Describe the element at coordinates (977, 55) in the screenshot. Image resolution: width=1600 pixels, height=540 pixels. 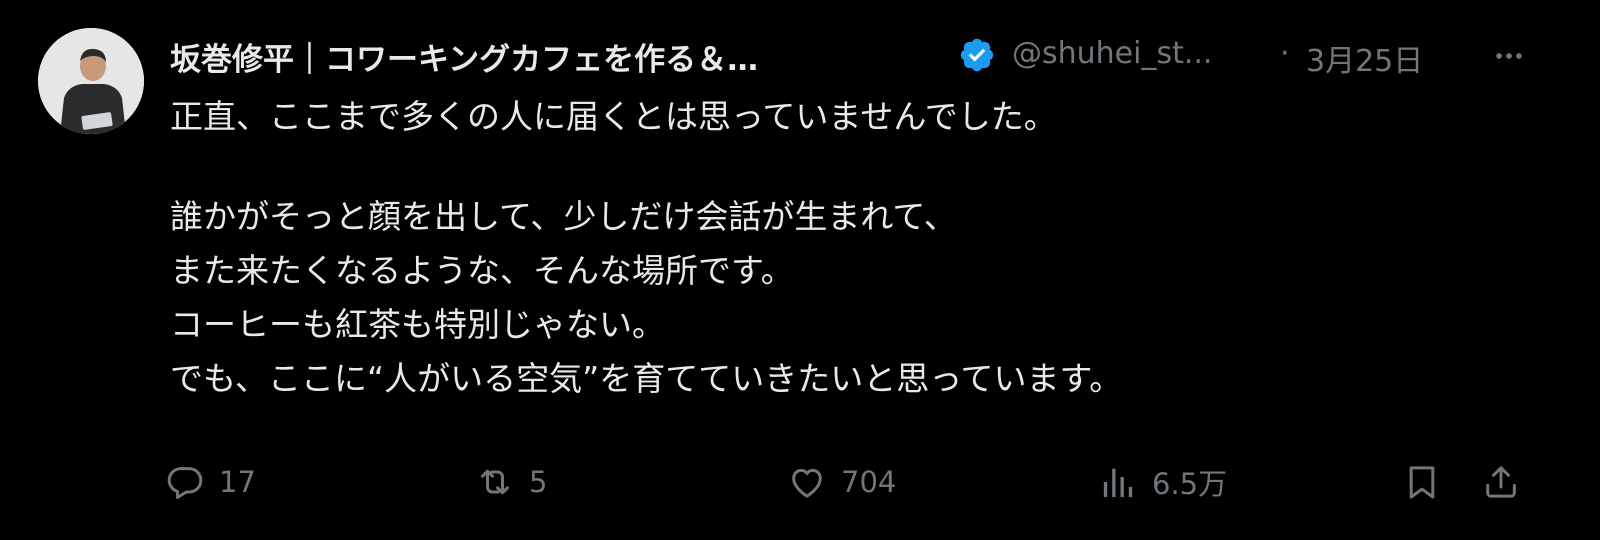
I see `verified-badge-icon` at that location.